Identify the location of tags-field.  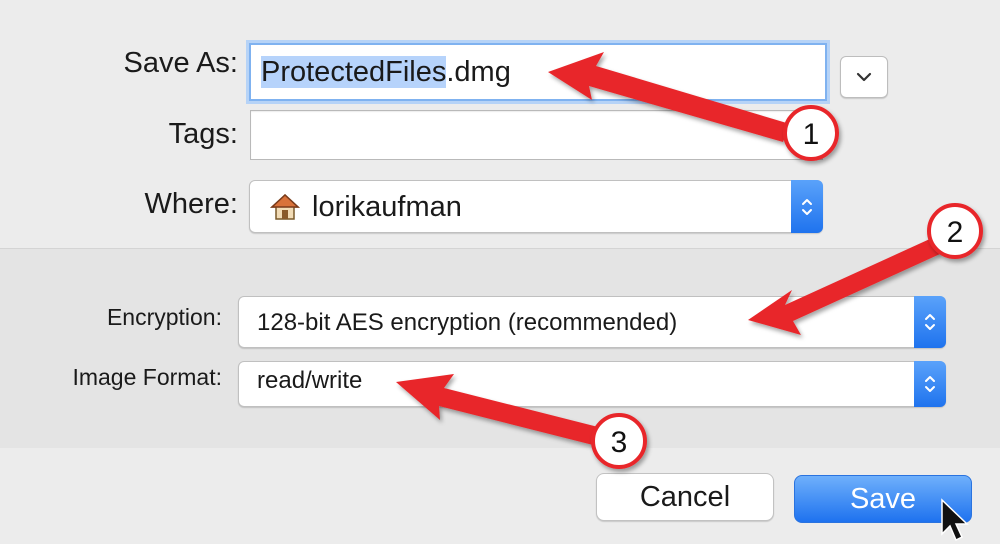
(536, 135).